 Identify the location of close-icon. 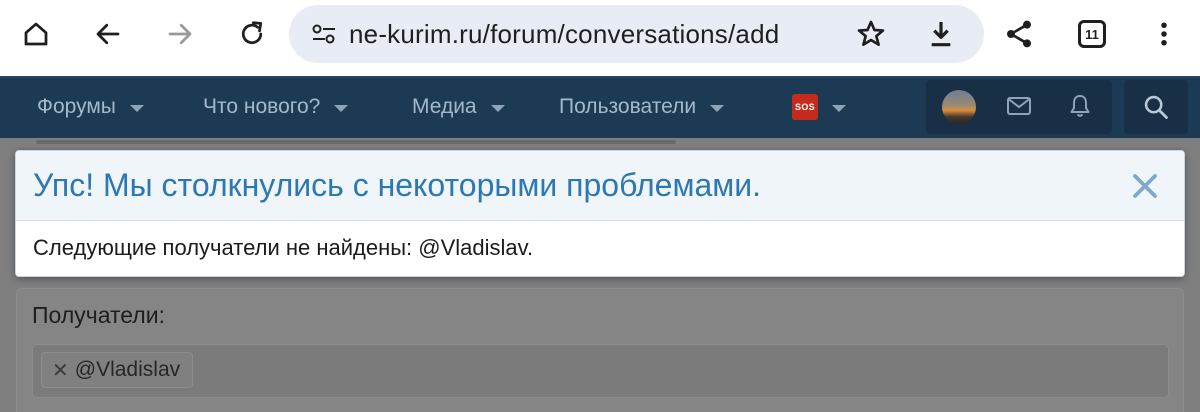
(1145, 186).